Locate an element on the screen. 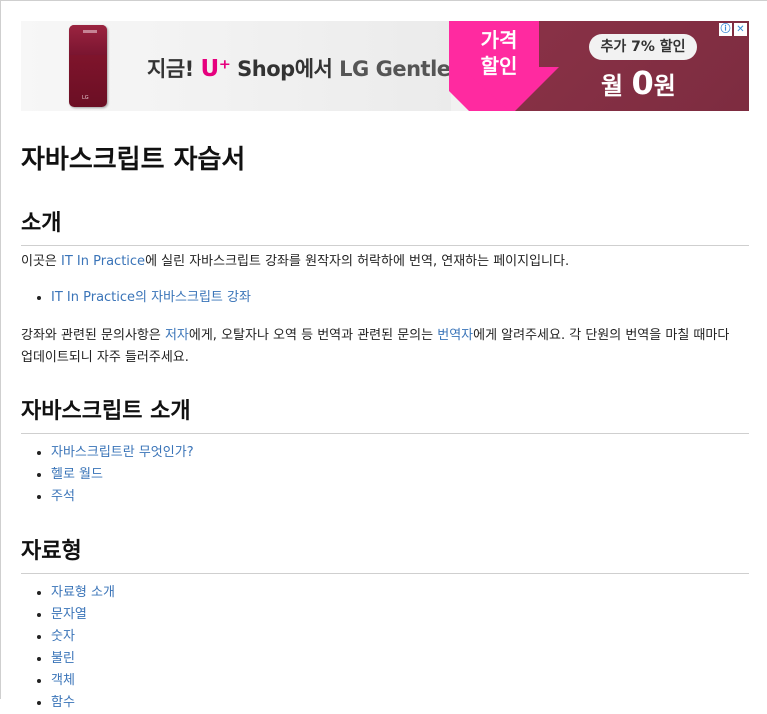 The width and height of the screenshot is (767, 714). info-icon: ⓘ is located at coordinates (725, 29).